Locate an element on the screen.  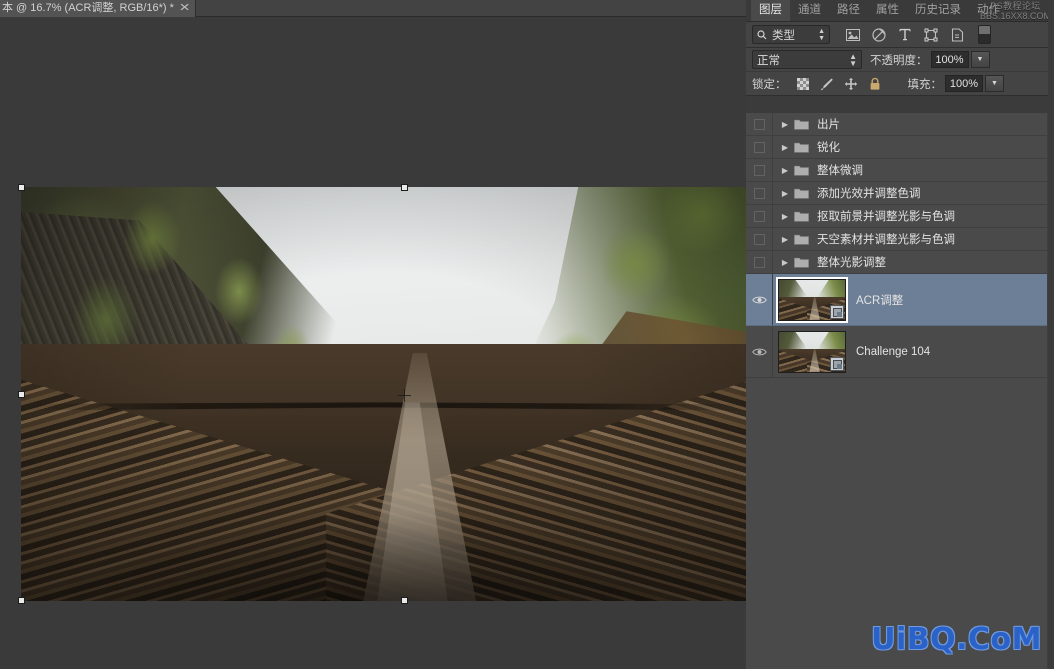
tab-channels: 通道 is located at coordinates (809, 10).